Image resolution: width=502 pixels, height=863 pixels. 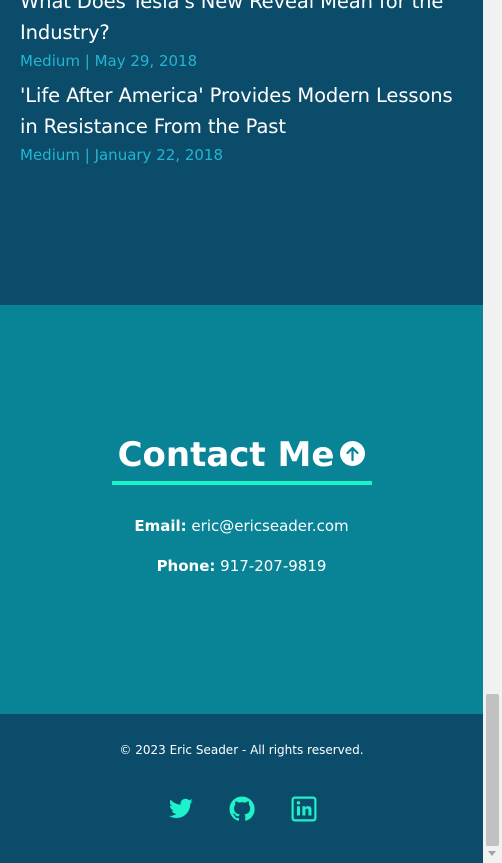 What do you see at coordinates (273, 566) in the screenshot?
I see `phone-value: 917-207-9819` at bounding box center [273, 566].